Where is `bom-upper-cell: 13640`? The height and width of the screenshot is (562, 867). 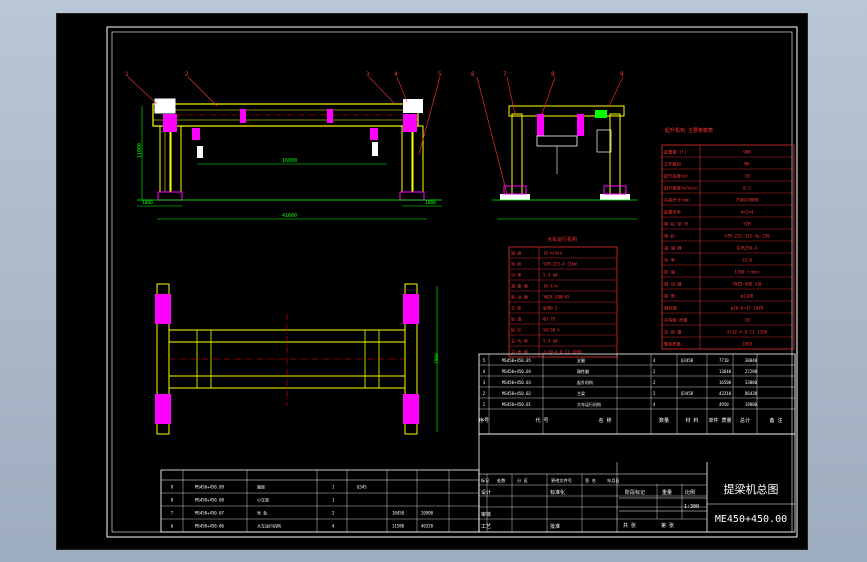 bom-upper-cell: 13640 is located at coordinates (725, 371).